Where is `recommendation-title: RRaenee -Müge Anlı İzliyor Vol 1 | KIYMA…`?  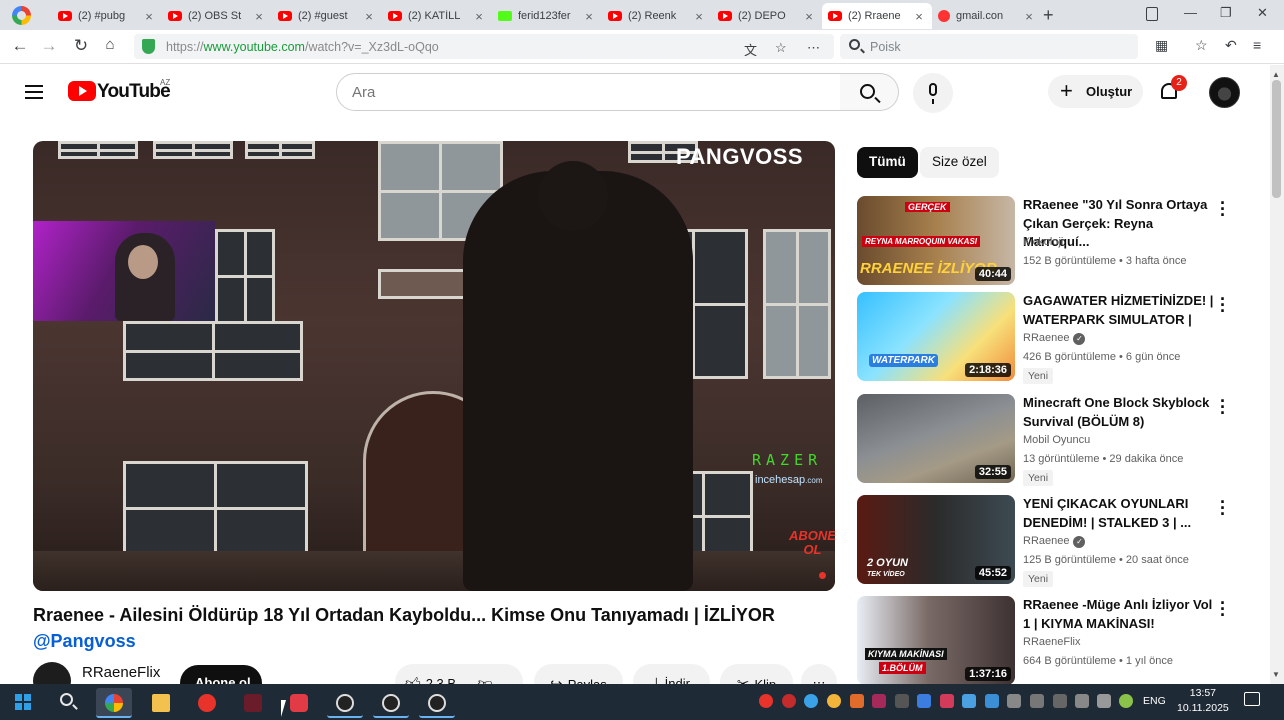 recommendation-title: RRaenee -Müge Anlı İzliyor Vol 1 | KIYMA… is located at coordinates (1119, 614).